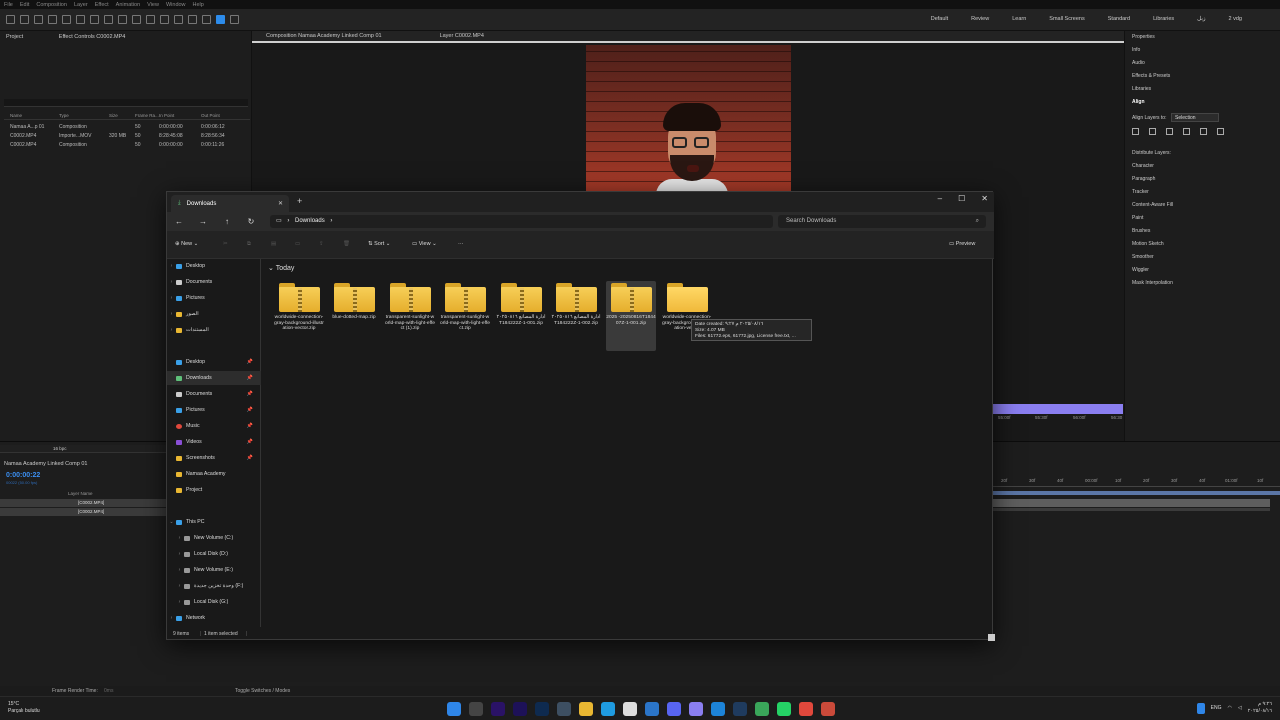 This screenshot has width=1280, height=720. What do you see at coordinates (1140, 192) in the screenshot?
I see `panel-tracker: Tracker` at bounding box center [1140, 192].